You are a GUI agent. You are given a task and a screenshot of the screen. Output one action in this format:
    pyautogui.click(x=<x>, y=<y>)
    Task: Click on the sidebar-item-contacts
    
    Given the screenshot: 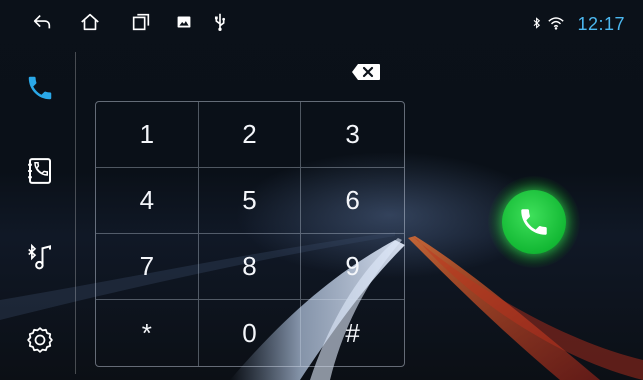 What is the action you would take?
    pyautogui.click(x=40, y=171)
    